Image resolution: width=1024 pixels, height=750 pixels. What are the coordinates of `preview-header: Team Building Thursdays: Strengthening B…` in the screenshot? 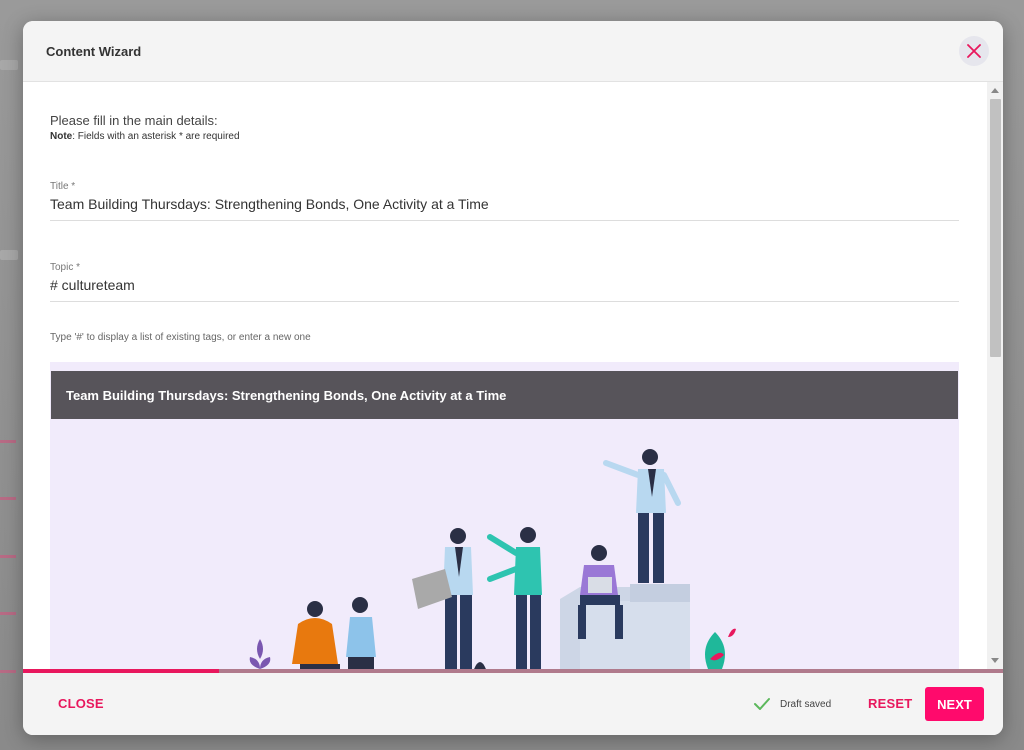 It's located at (504, 395).